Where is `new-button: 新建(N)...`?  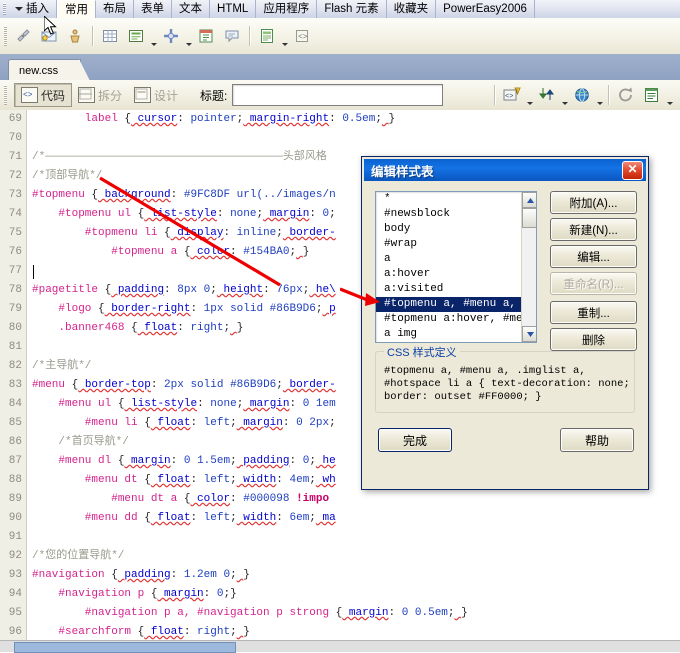 new-button: 新建(N)... is located at coordinates (593, 229).